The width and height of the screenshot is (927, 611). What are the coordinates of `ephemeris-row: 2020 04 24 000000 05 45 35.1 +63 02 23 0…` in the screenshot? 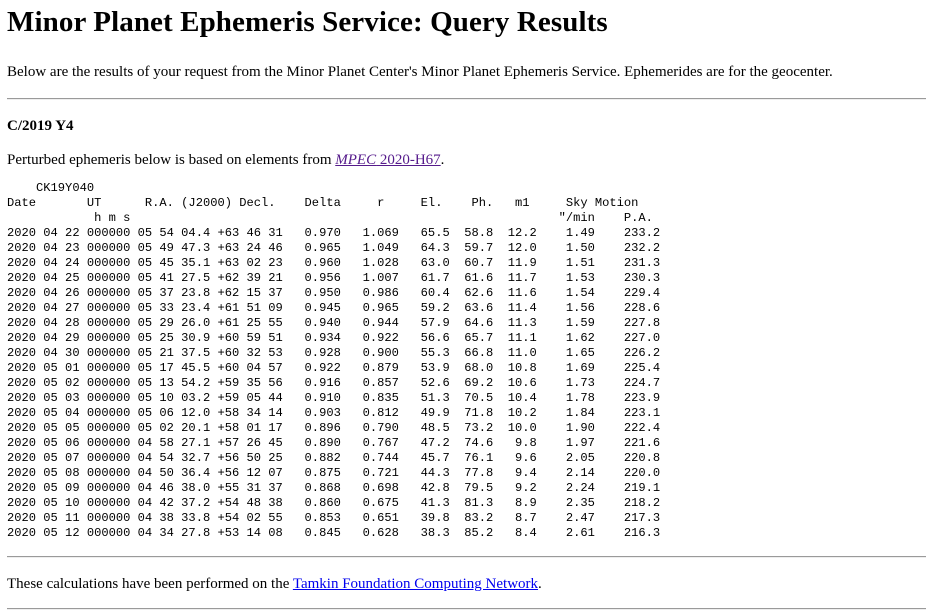 It's located at (334, 263).